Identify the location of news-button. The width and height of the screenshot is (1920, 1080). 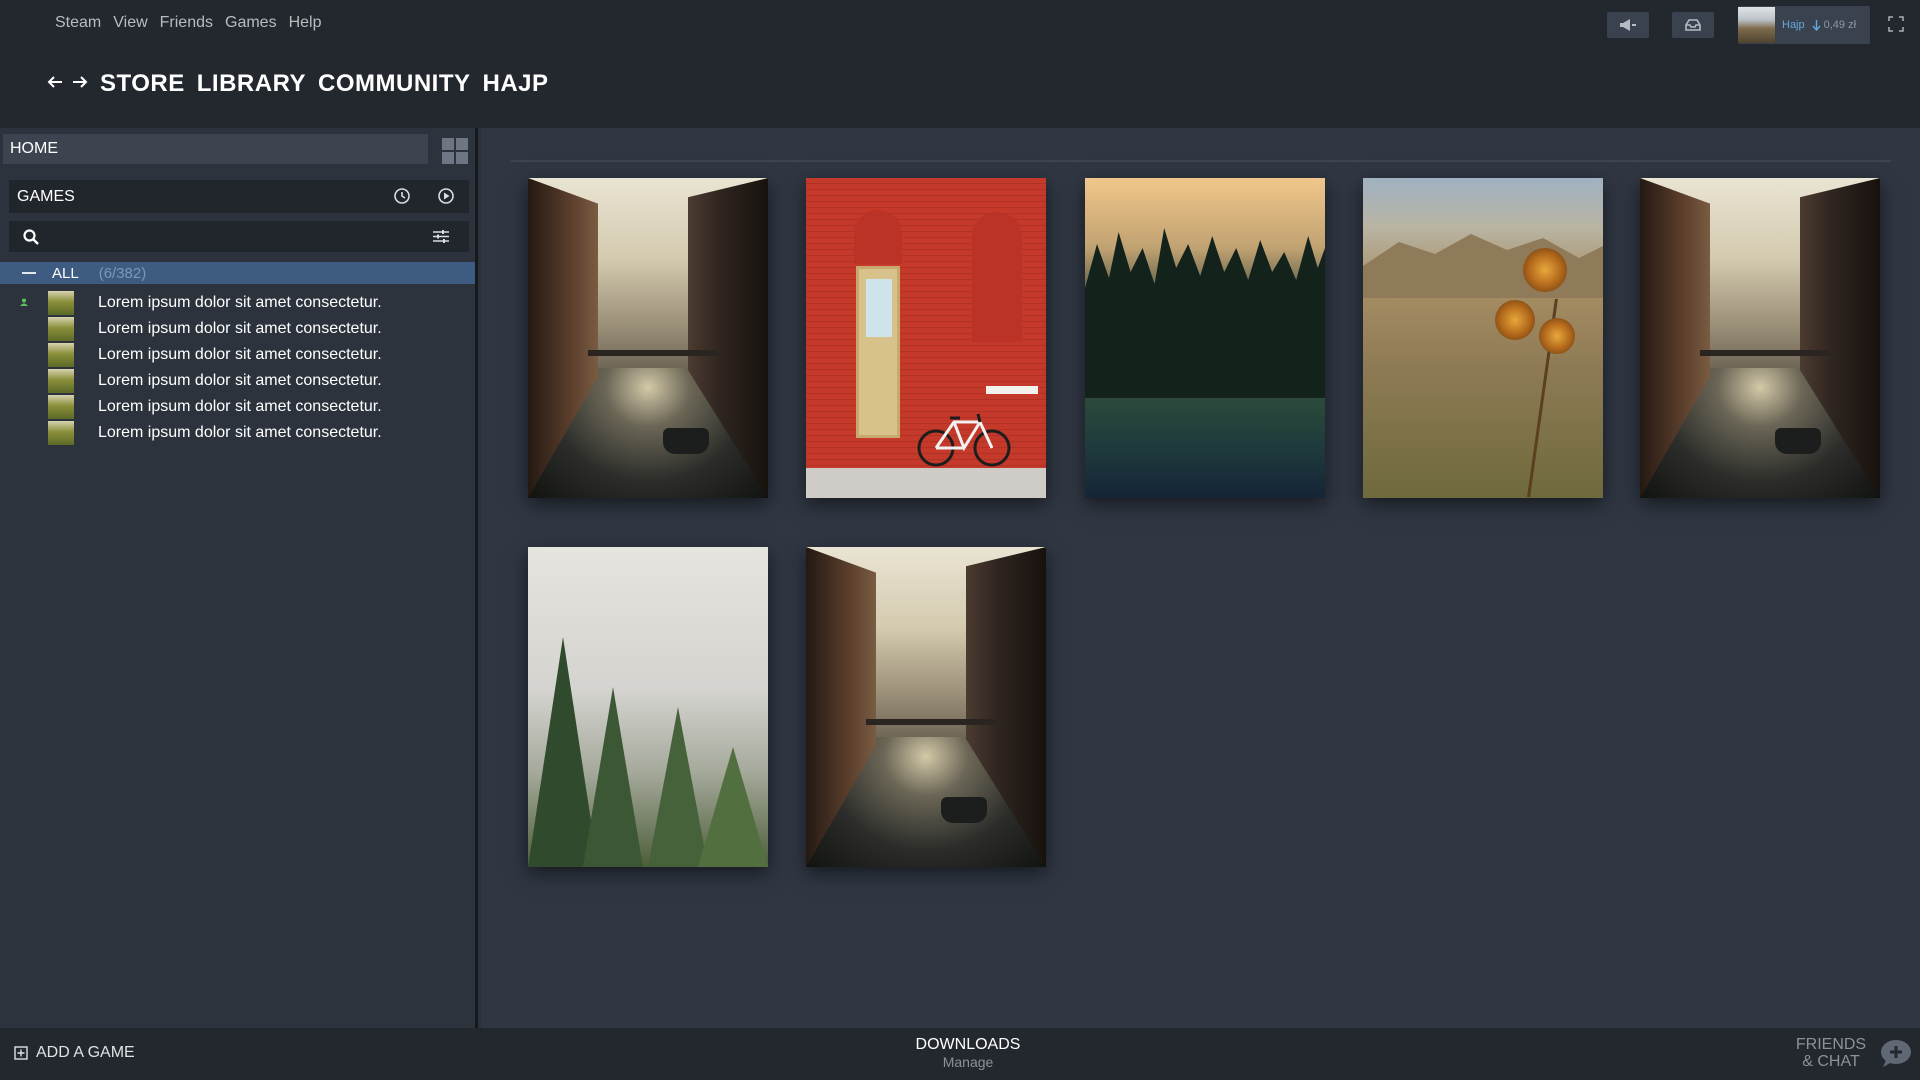
(1628, 25).